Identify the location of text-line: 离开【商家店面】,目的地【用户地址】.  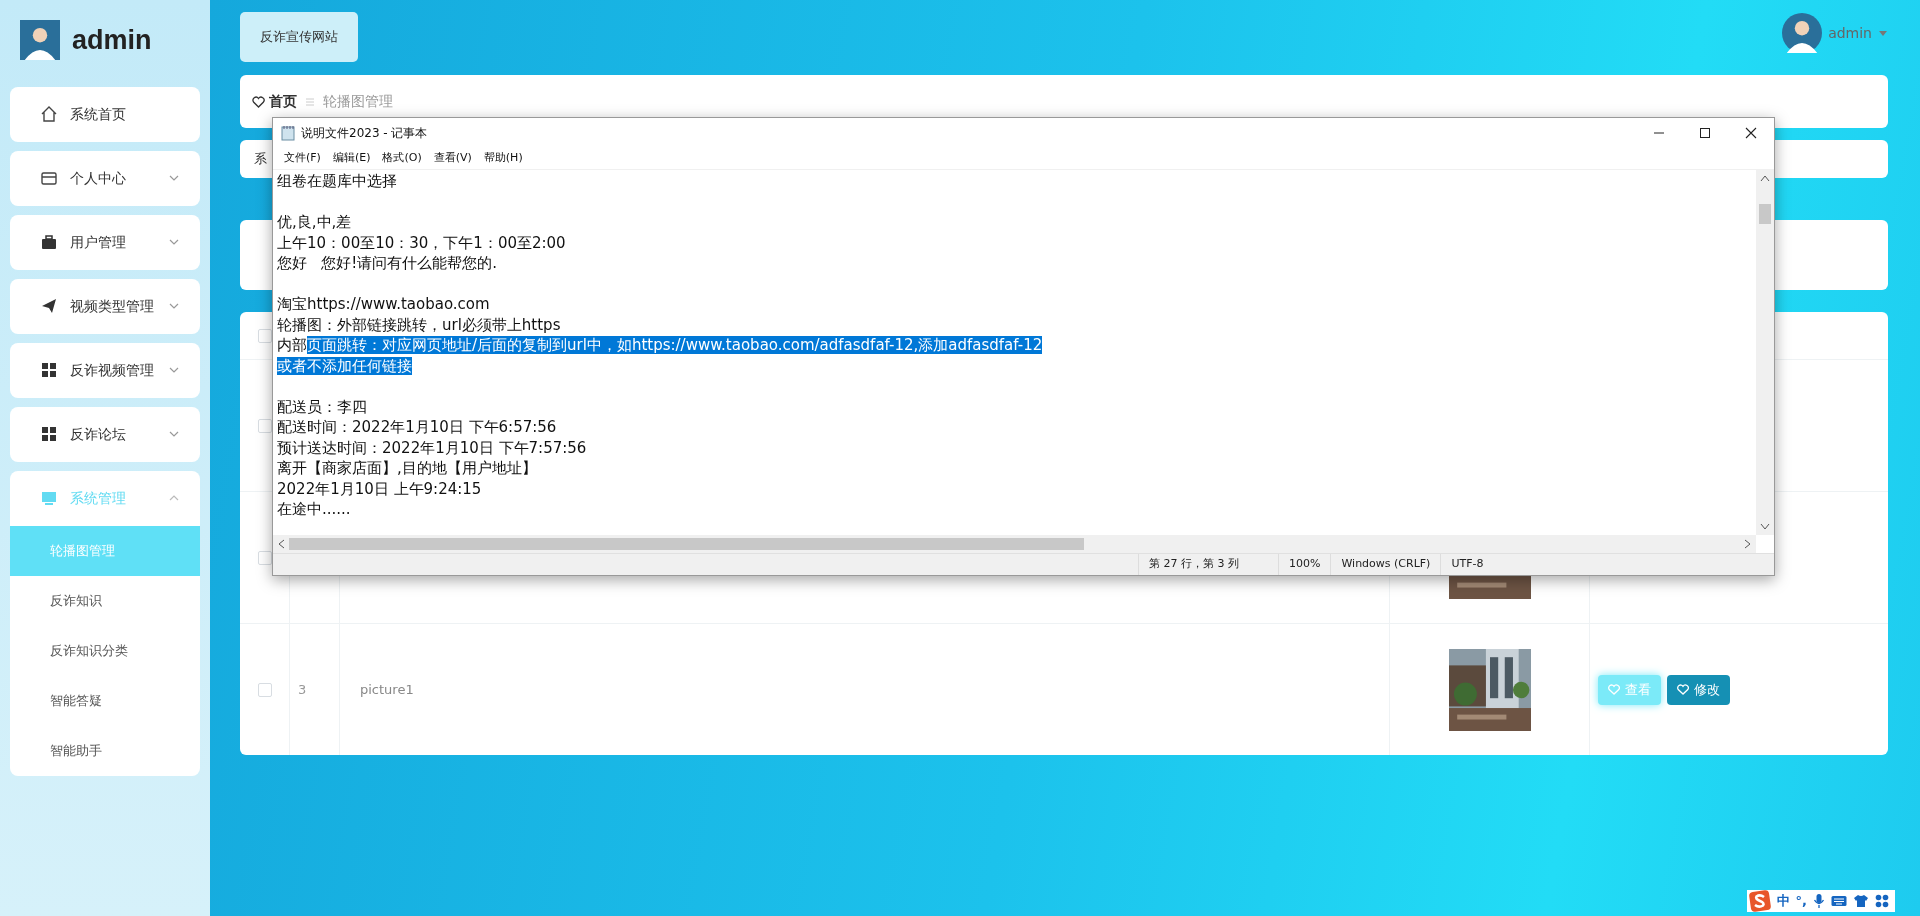
(407, 468).